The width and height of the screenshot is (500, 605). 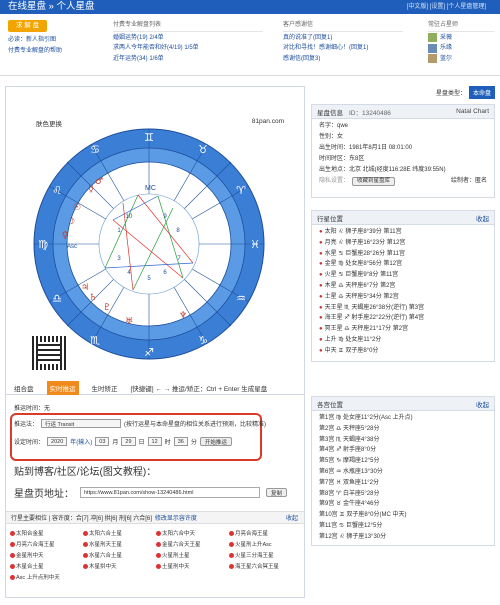 I want to click on chart-info-header: 星盘信息 ID：13240486 Natal Chart, so click(x=403, y=112).